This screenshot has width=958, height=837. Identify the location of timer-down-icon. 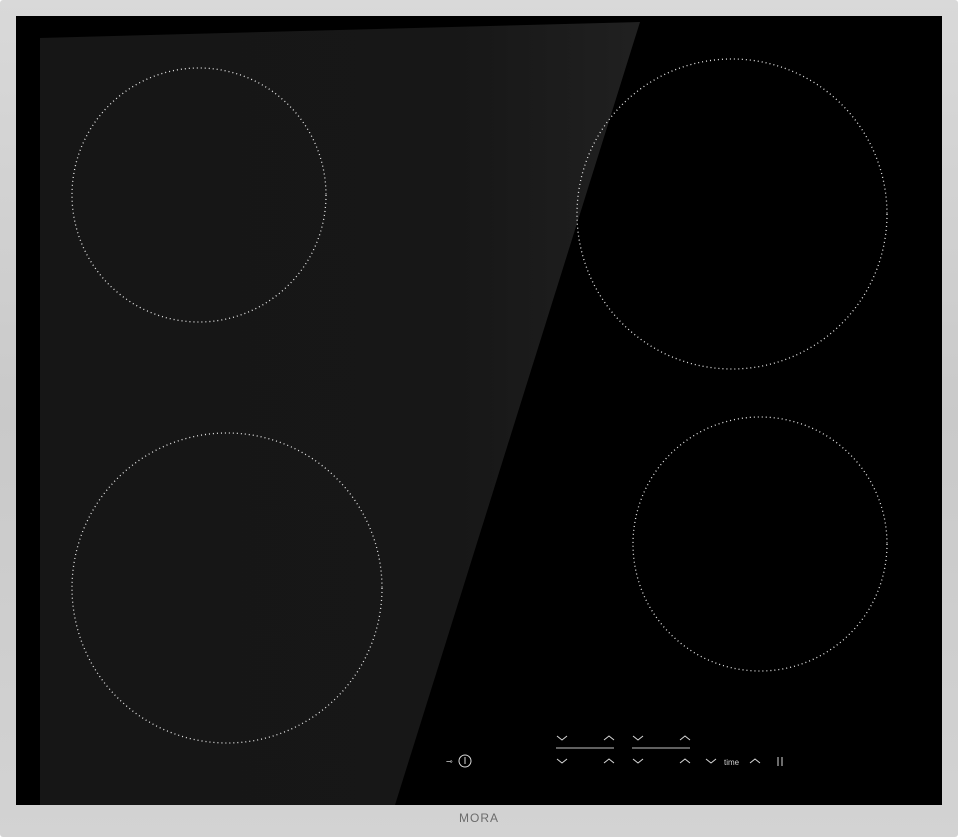
(711, 761).